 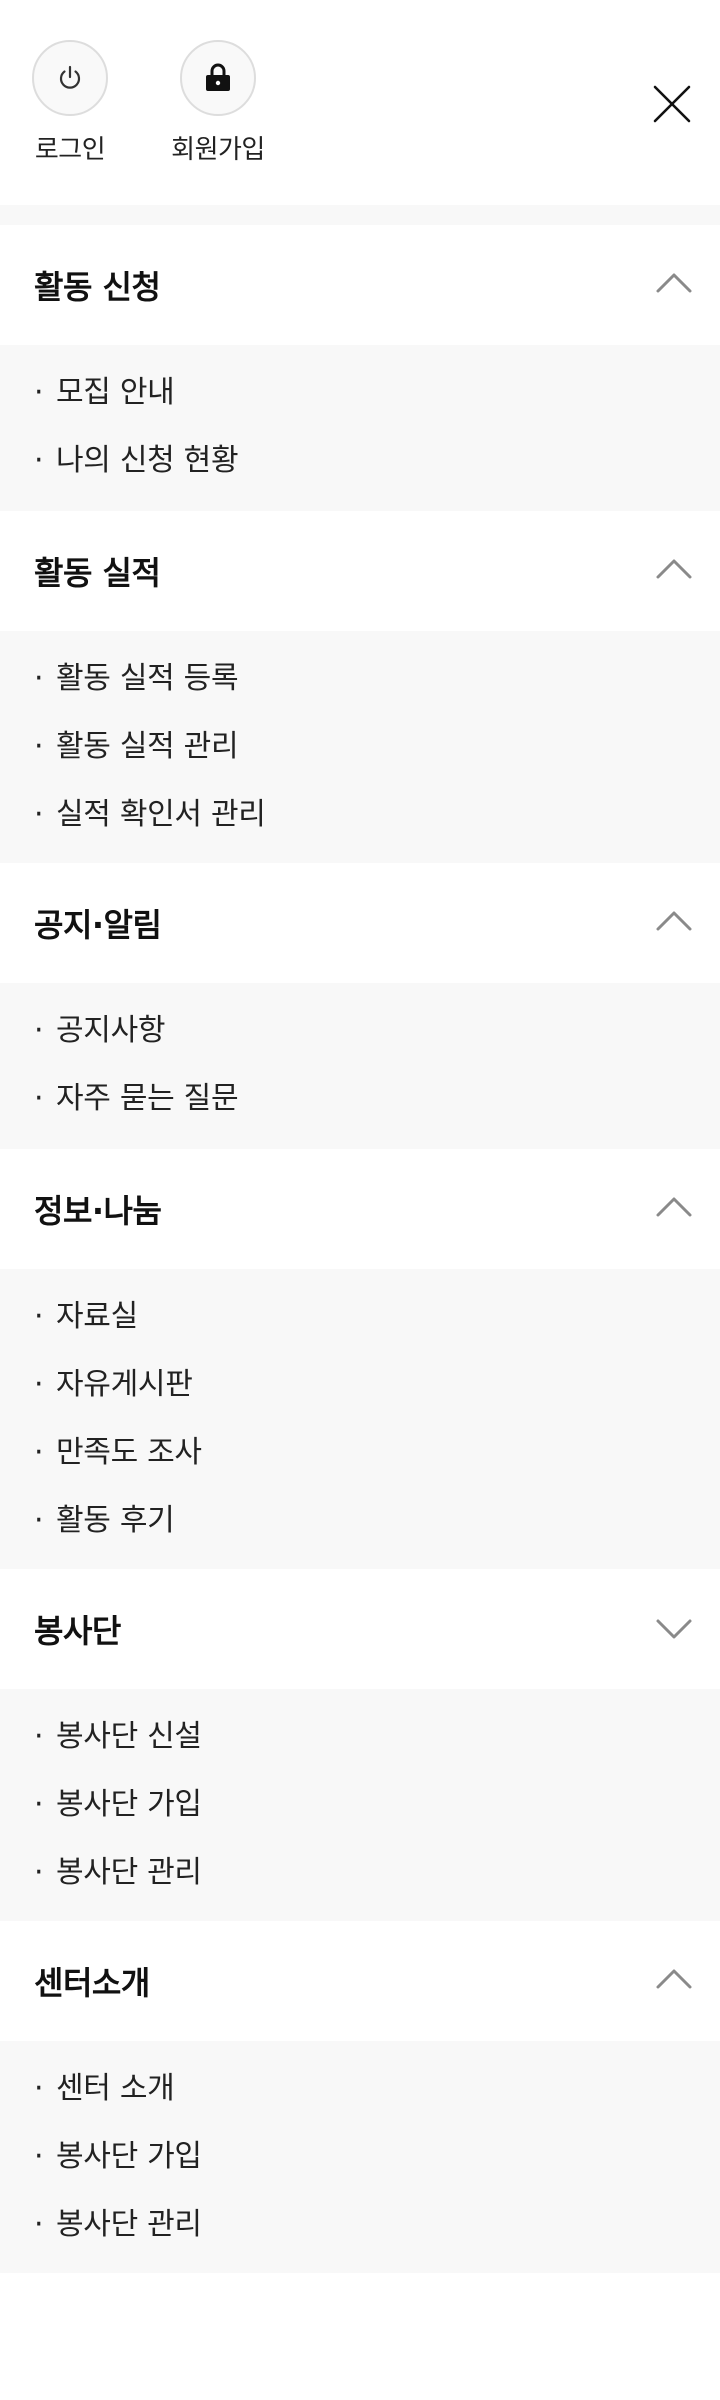 What do you see at coordinates (360, 2089) in the screenshot?
I see `submenu-item: · 센터 소개` at bounding box center [360, 2089].